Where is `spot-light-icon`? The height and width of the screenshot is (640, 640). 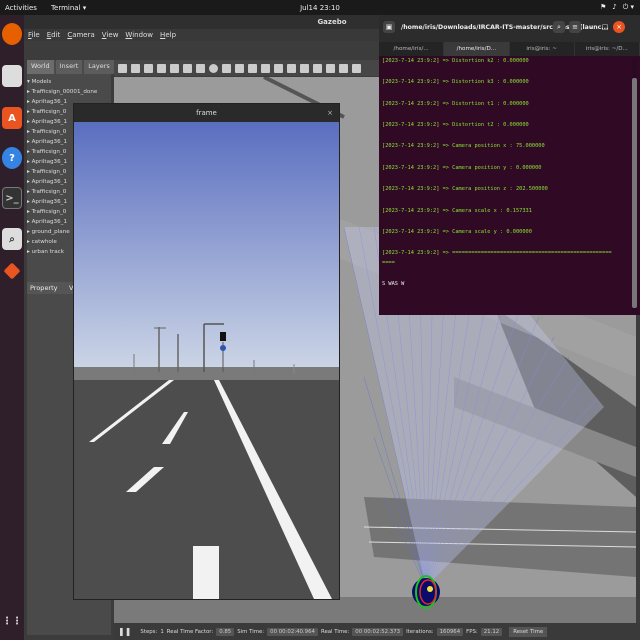 spot-light-icon is located at coordinates (252, 68).